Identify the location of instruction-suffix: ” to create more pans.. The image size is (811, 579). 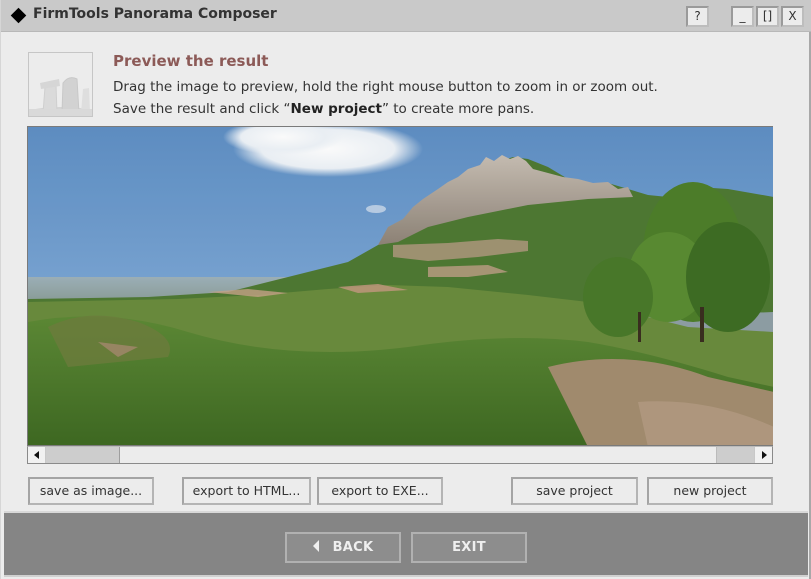
(458, 109).